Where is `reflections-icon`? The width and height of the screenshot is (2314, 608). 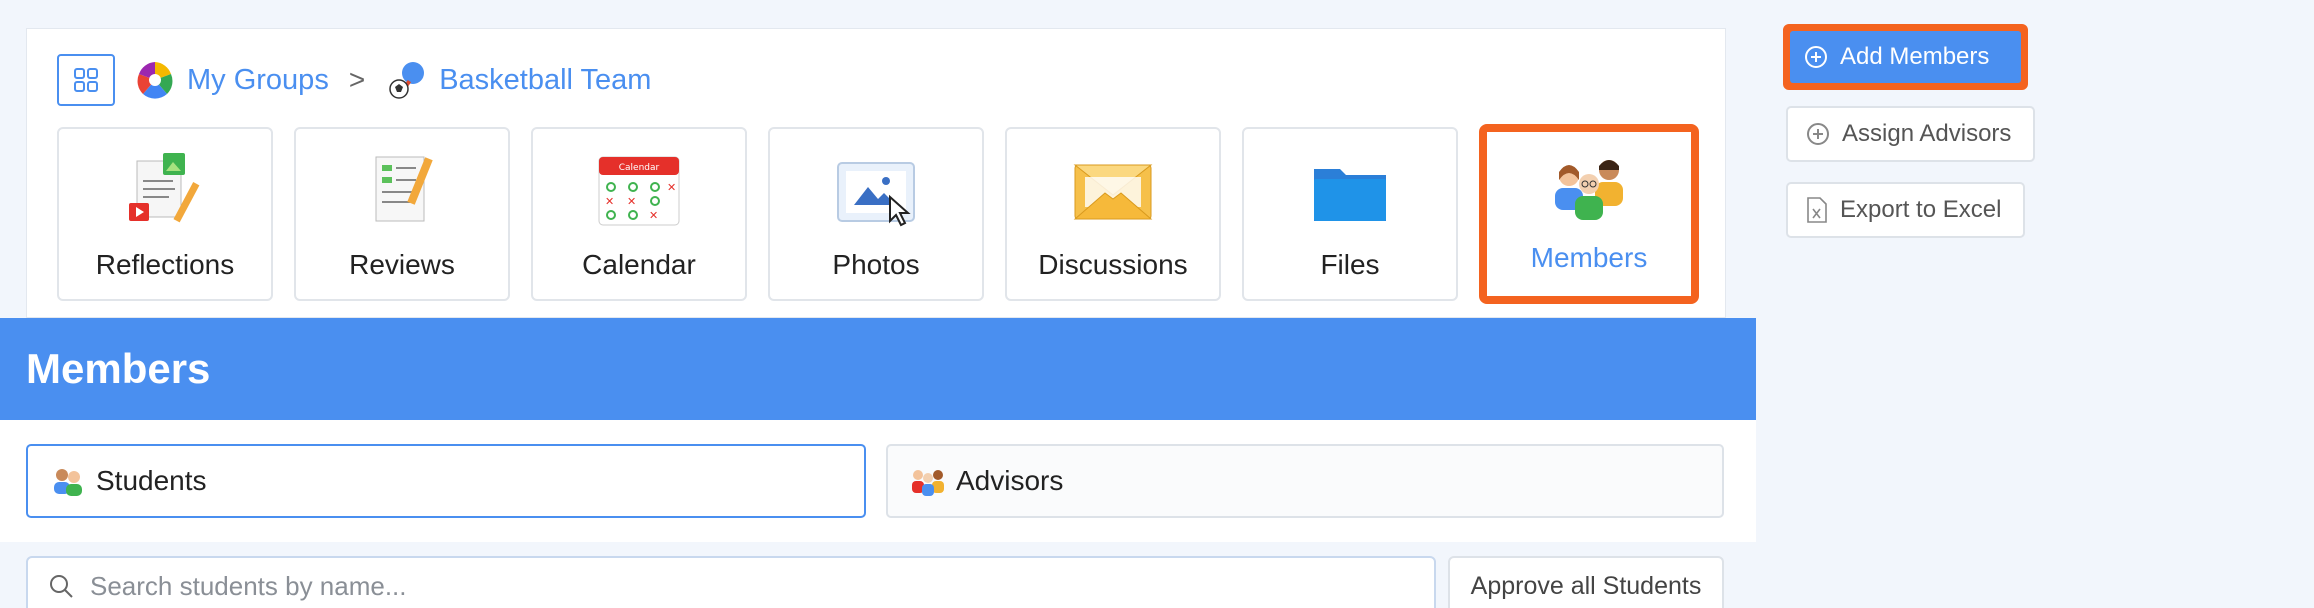
reflections-icon is located at coordinates (164, 188).